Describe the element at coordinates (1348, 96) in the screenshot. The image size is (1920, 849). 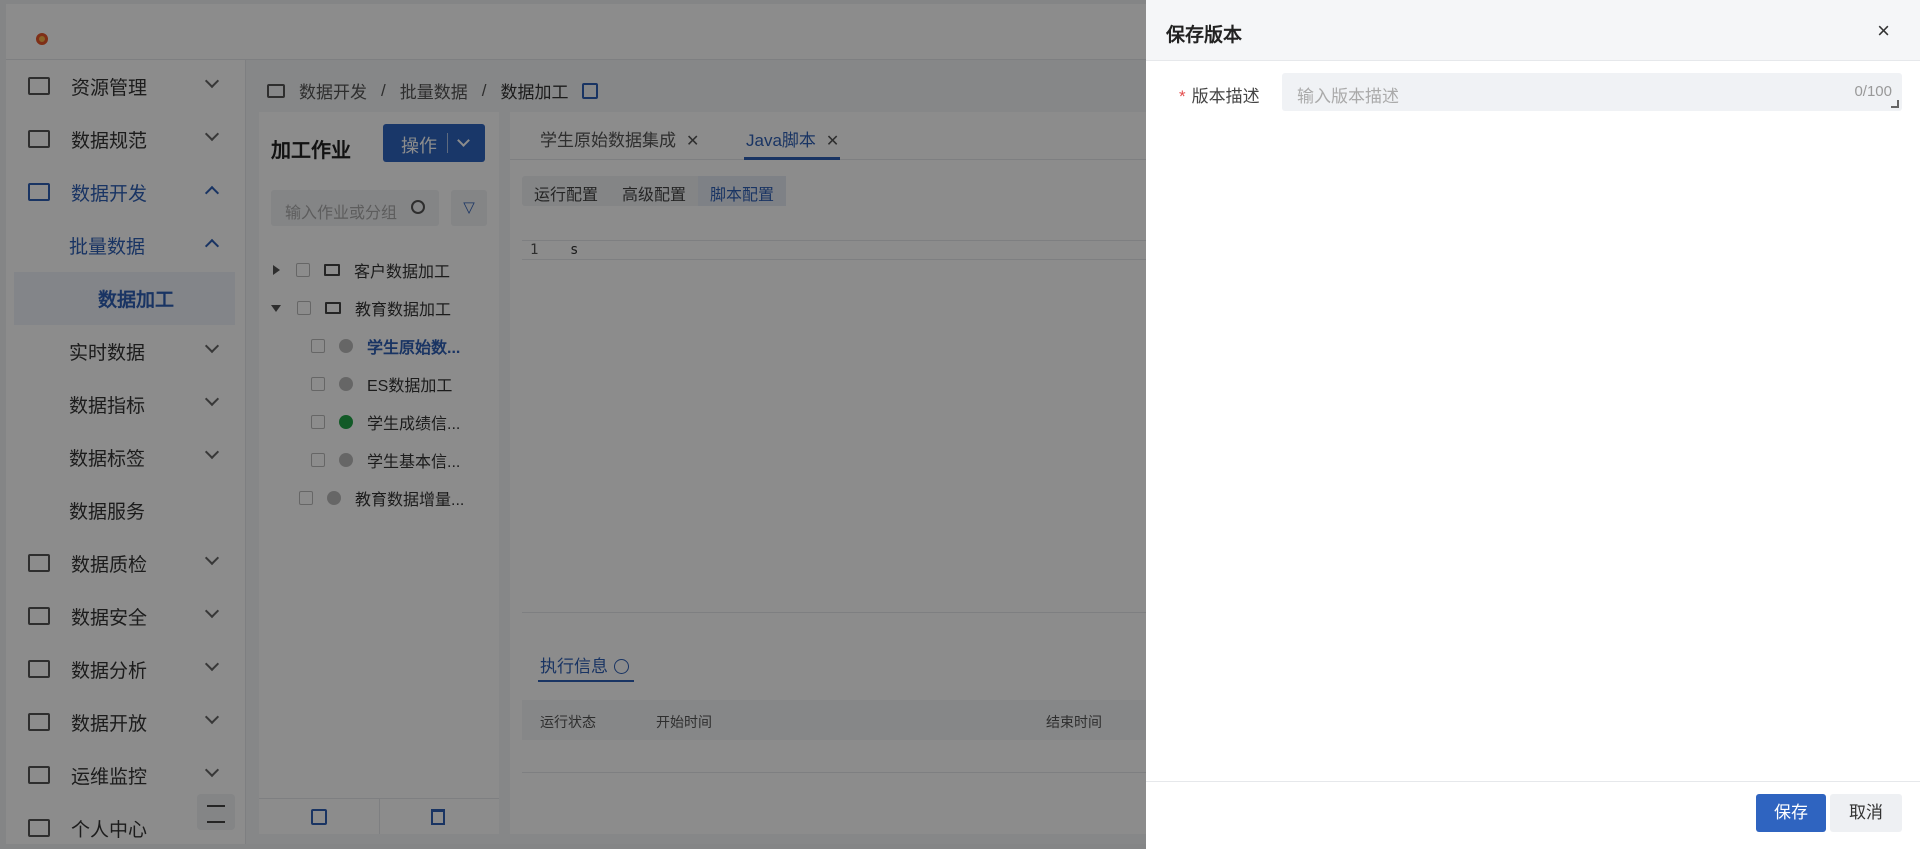
I see `placeholder: 输入版本描述` at that location.